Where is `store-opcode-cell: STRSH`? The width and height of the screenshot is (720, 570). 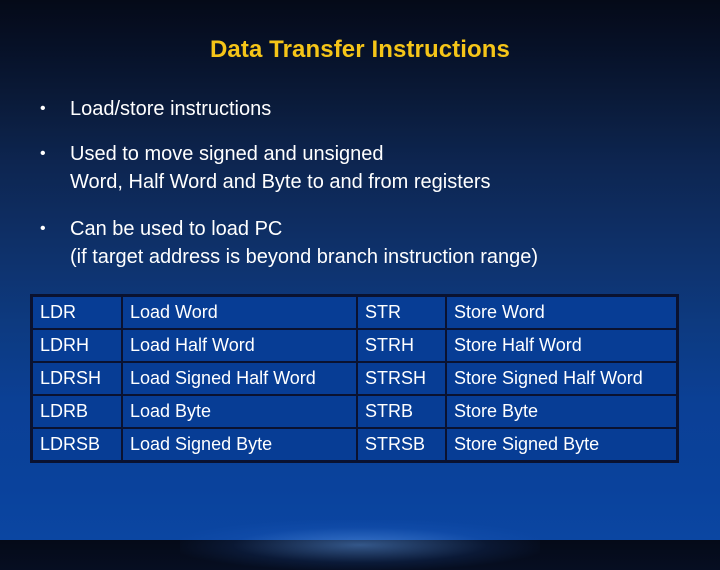 store-opcode-cell: STRSH is located at coordinates (401, 378).